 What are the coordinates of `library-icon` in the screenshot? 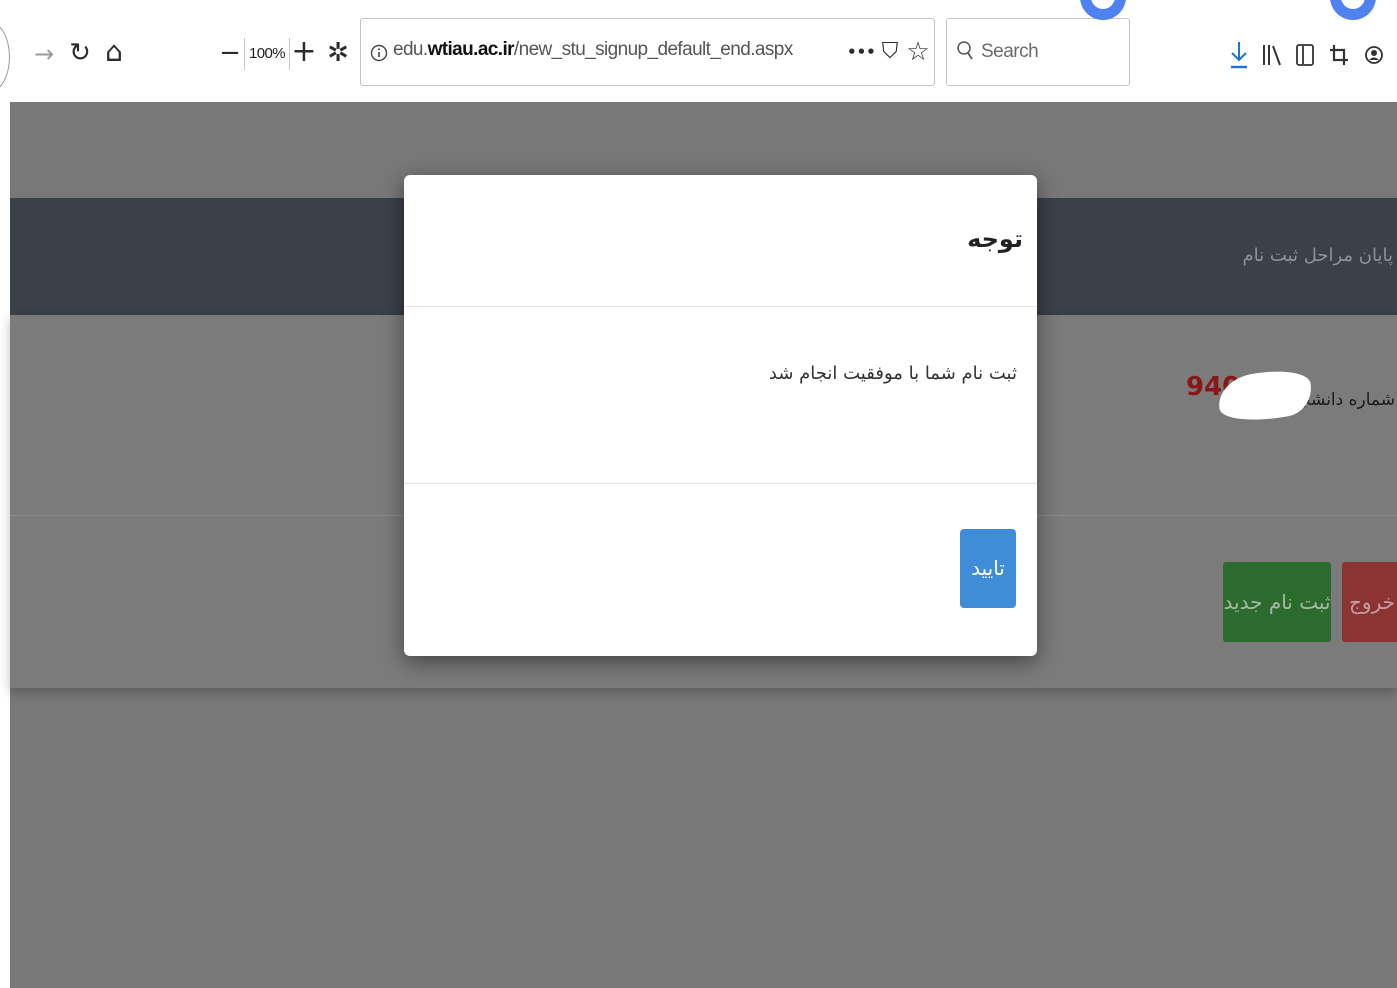 It's located at (1272, 55).